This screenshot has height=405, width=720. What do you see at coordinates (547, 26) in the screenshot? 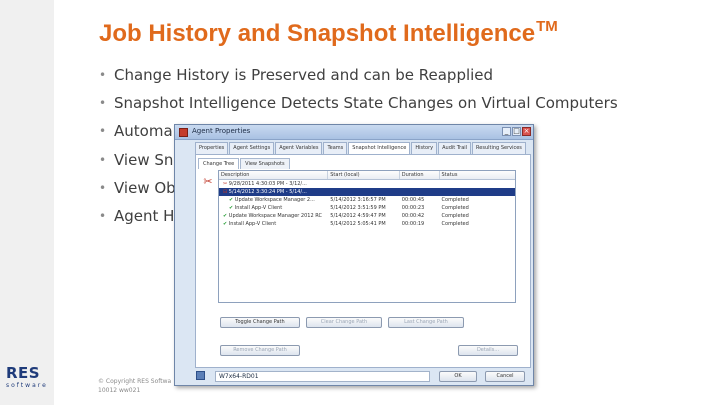
I see `trademark-mark: TM` at bounding box center [547, 26].